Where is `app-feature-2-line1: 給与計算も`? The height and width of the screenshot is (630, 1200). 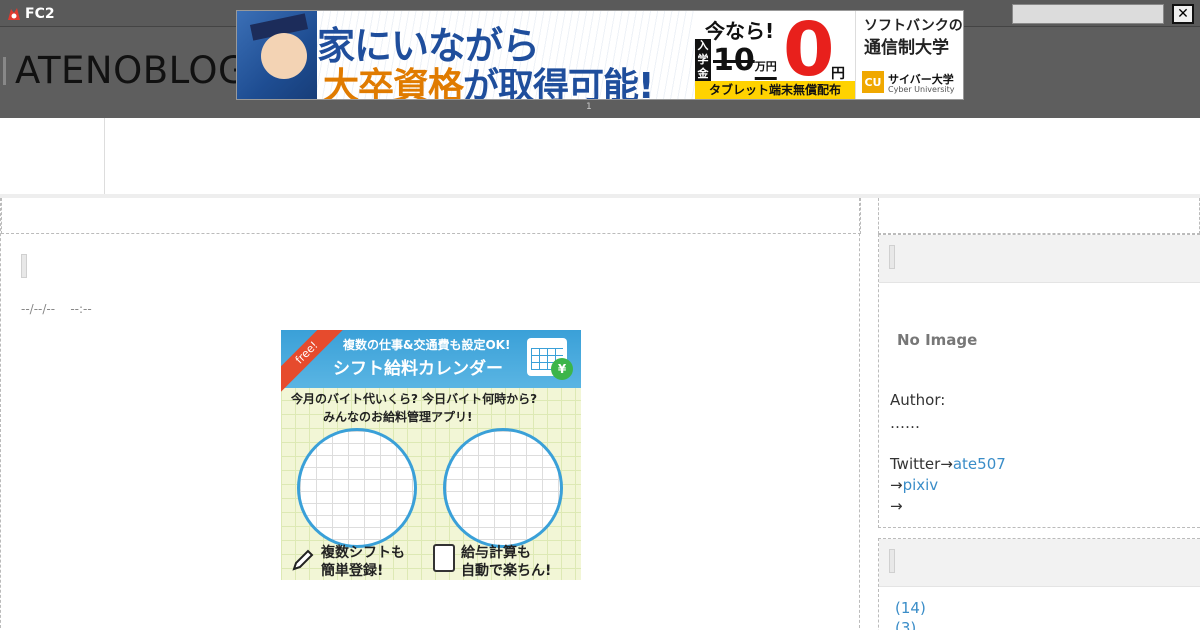 app-feature-2-line1: 給与計算も is located at coordinates (496, 553).